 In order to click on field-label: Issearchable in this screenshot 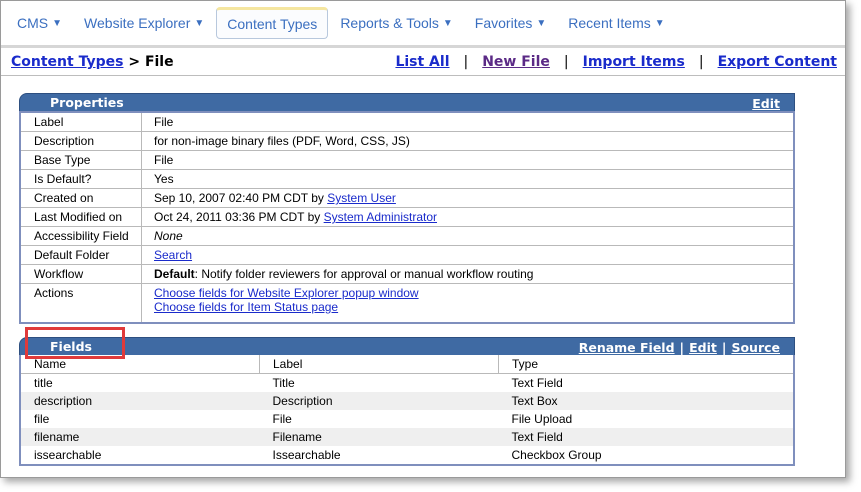, I will do `click(306, 455)`.